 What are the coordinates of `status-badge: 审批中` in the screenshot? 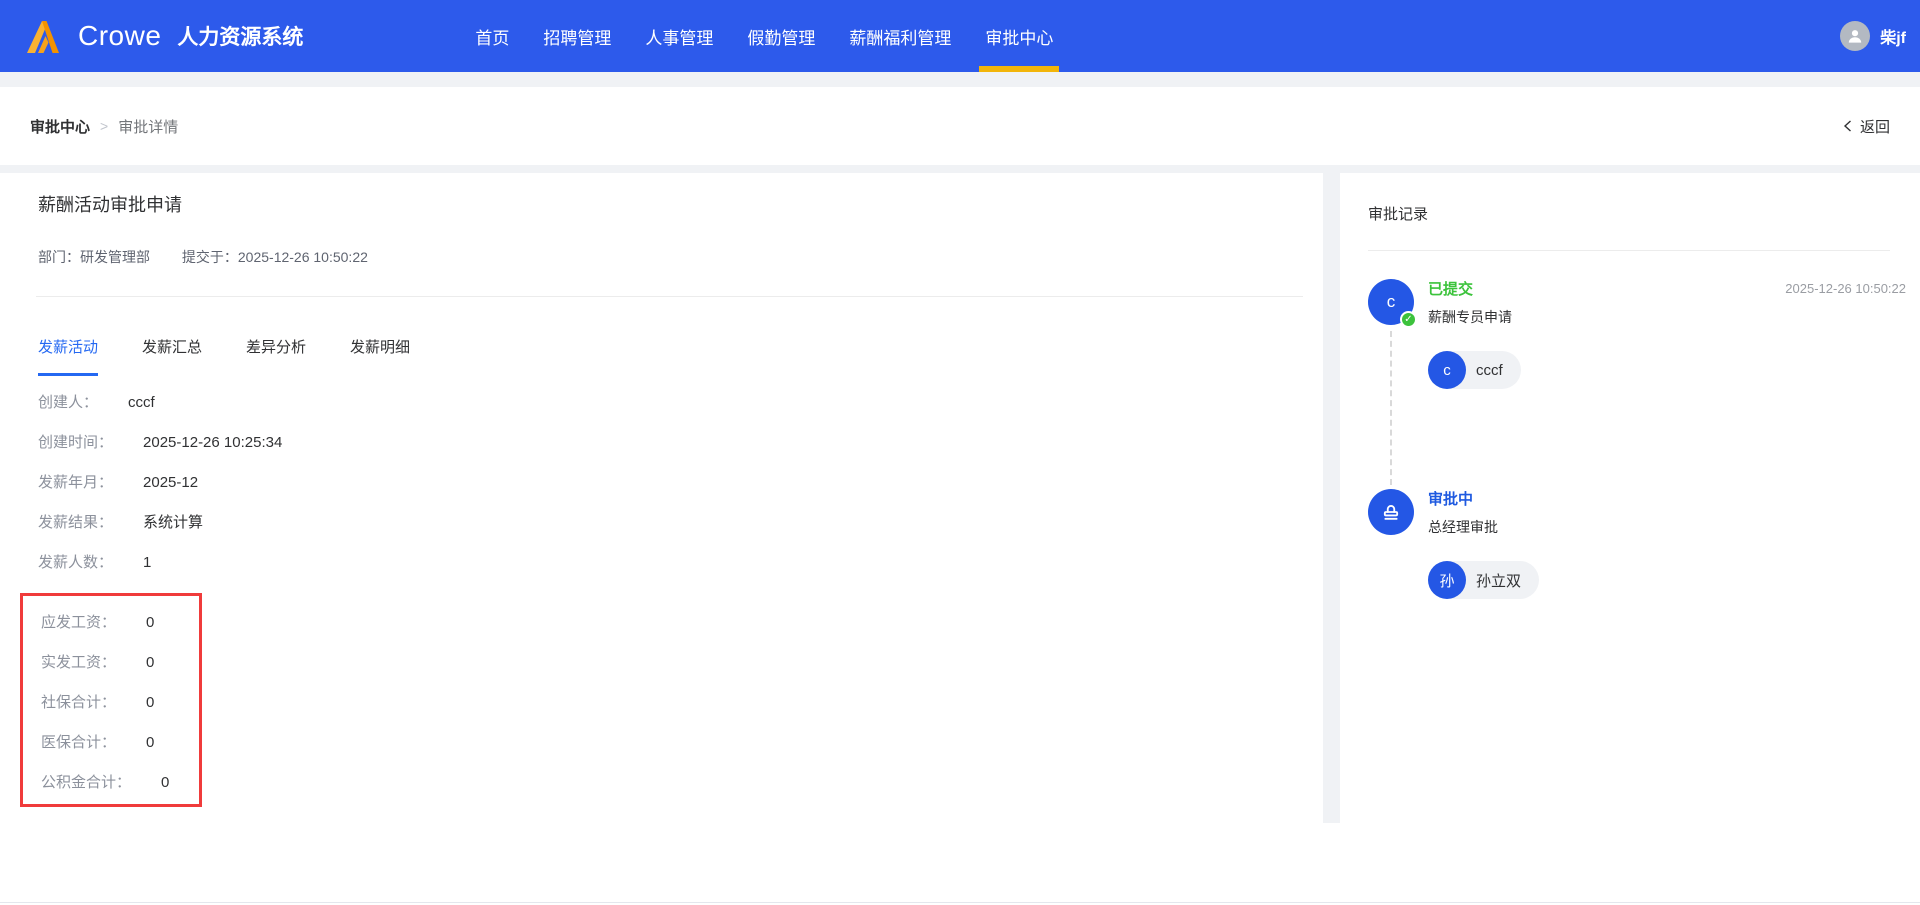 It's located at (1451, 499).